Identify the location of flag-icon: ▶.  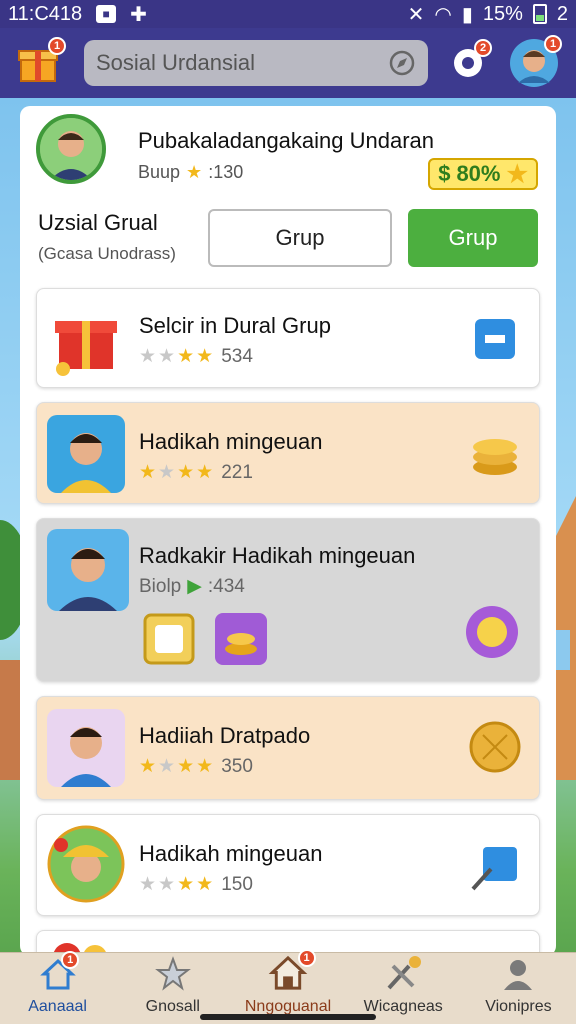
(194, 586).